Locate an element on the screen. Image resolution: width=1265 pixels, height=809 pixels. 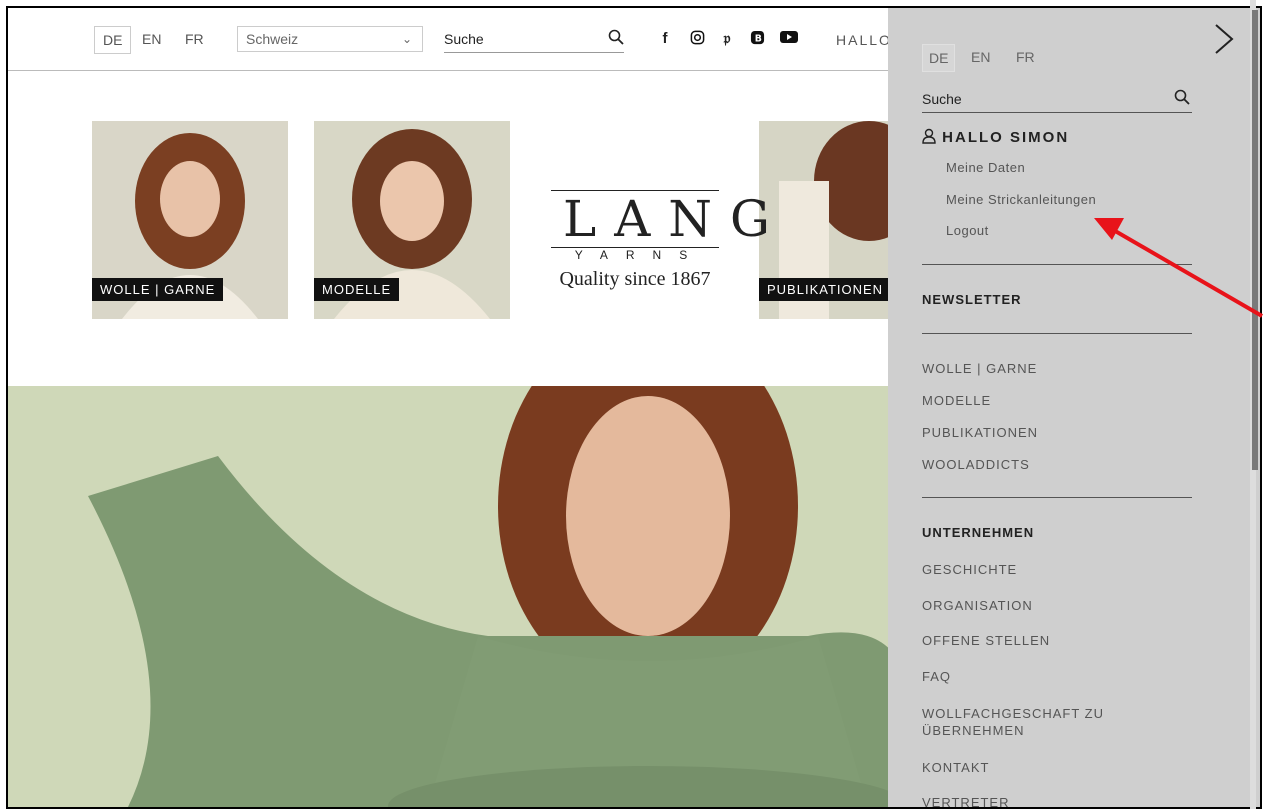
chevron-down-icon: ⌄ is located at coordinates (406, 39).